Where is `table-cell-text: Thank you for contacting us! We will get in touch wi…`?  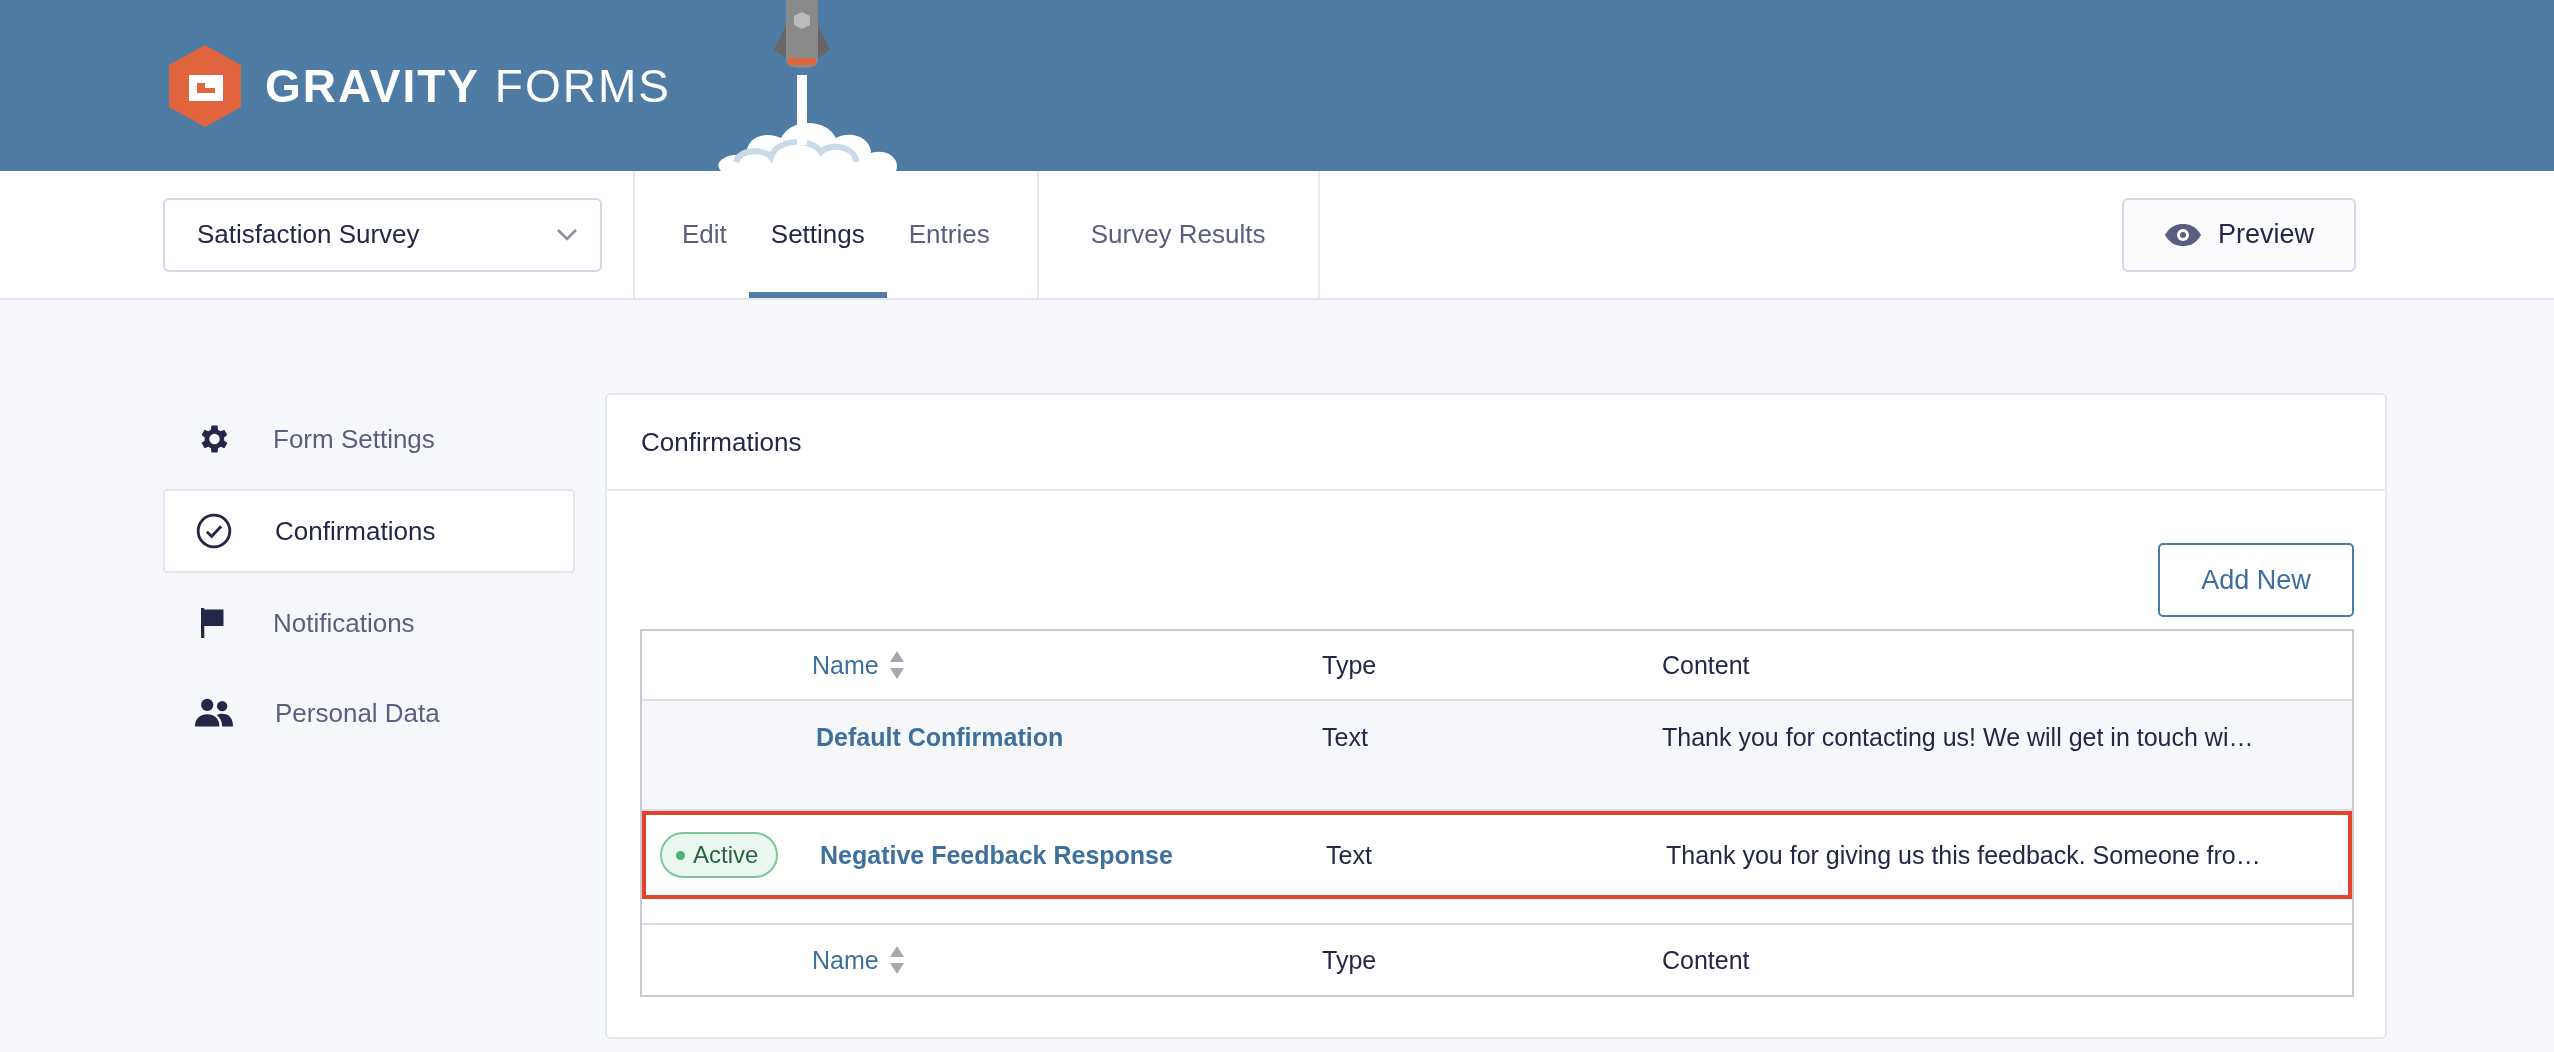 table-cell-text: Thank you for contacting us! We will get in touch wi… is located at coordinates (1958, 737).